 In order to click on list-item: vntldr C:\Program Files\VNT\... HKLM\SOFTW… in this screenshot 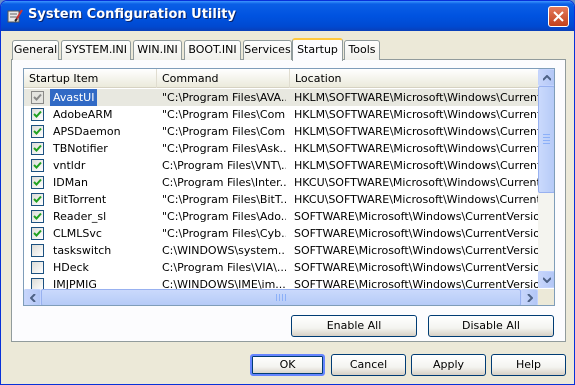, I will do `click(281, 165)`.